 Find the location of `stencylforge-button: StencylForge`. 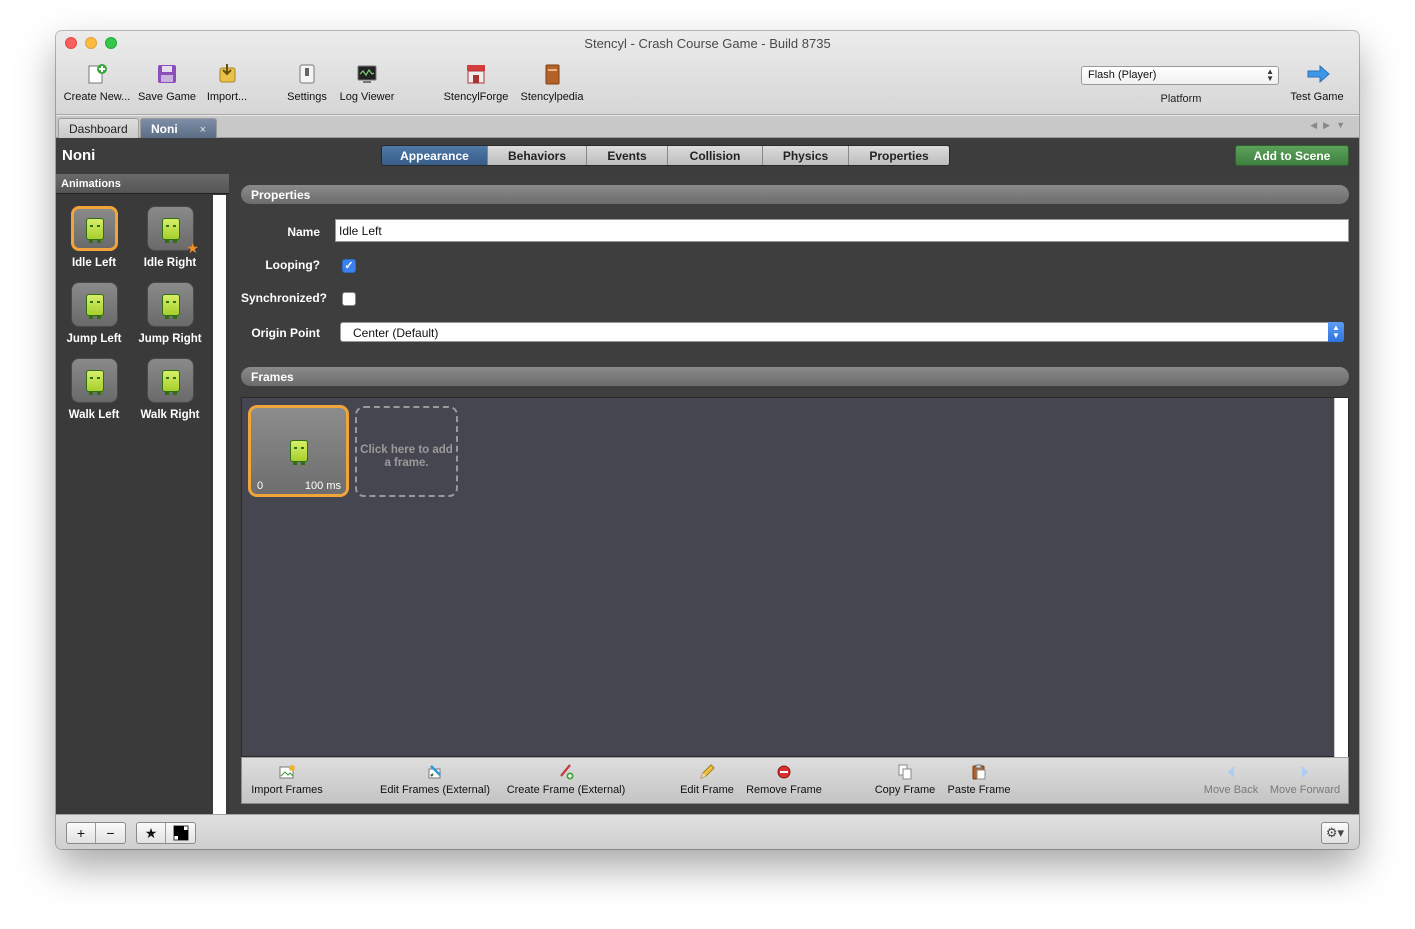

stencylforge-button: StencylForge is located at coordinates (476, 86).